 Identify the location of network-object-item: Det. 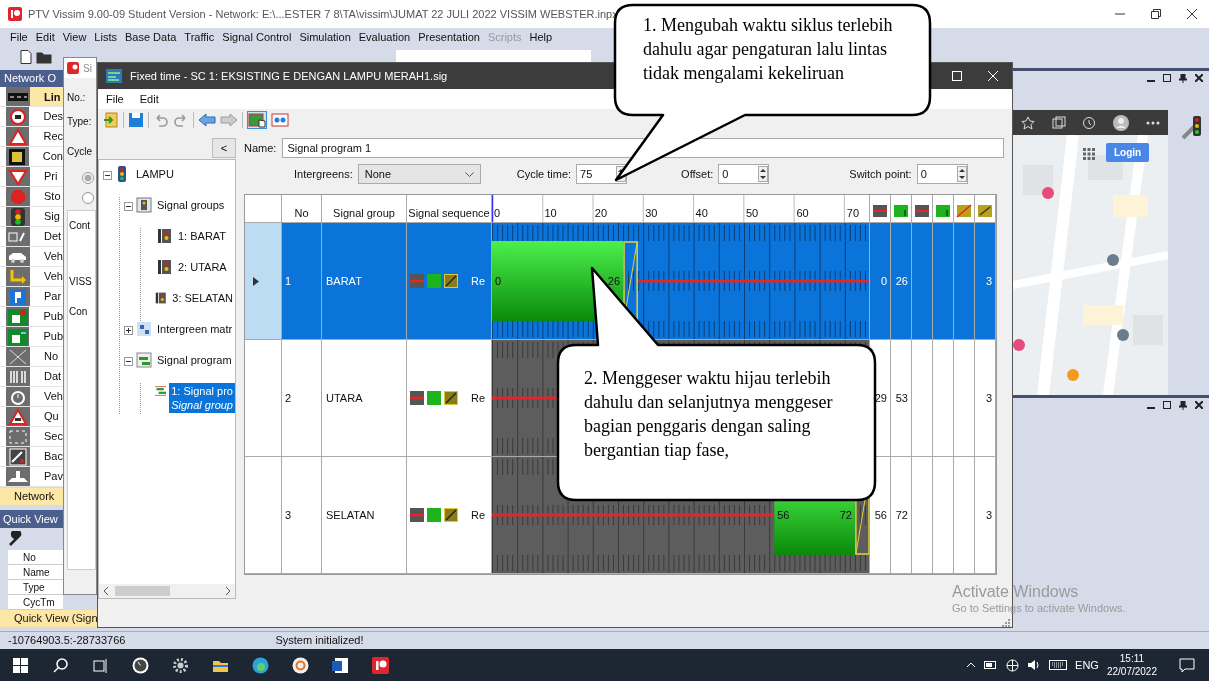
(31, 237).